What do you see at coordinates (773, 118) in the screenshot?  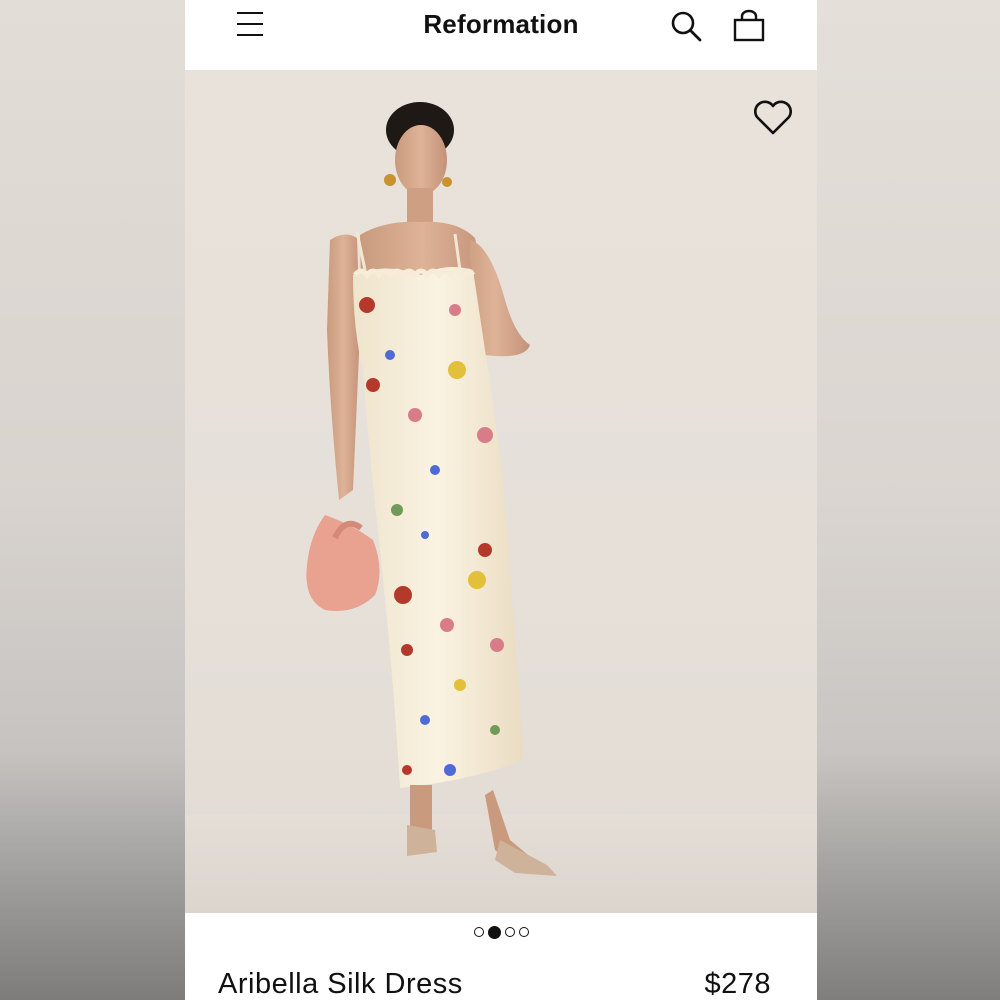 I see `favorite-heart-icon` at bounding box center [773, 118].